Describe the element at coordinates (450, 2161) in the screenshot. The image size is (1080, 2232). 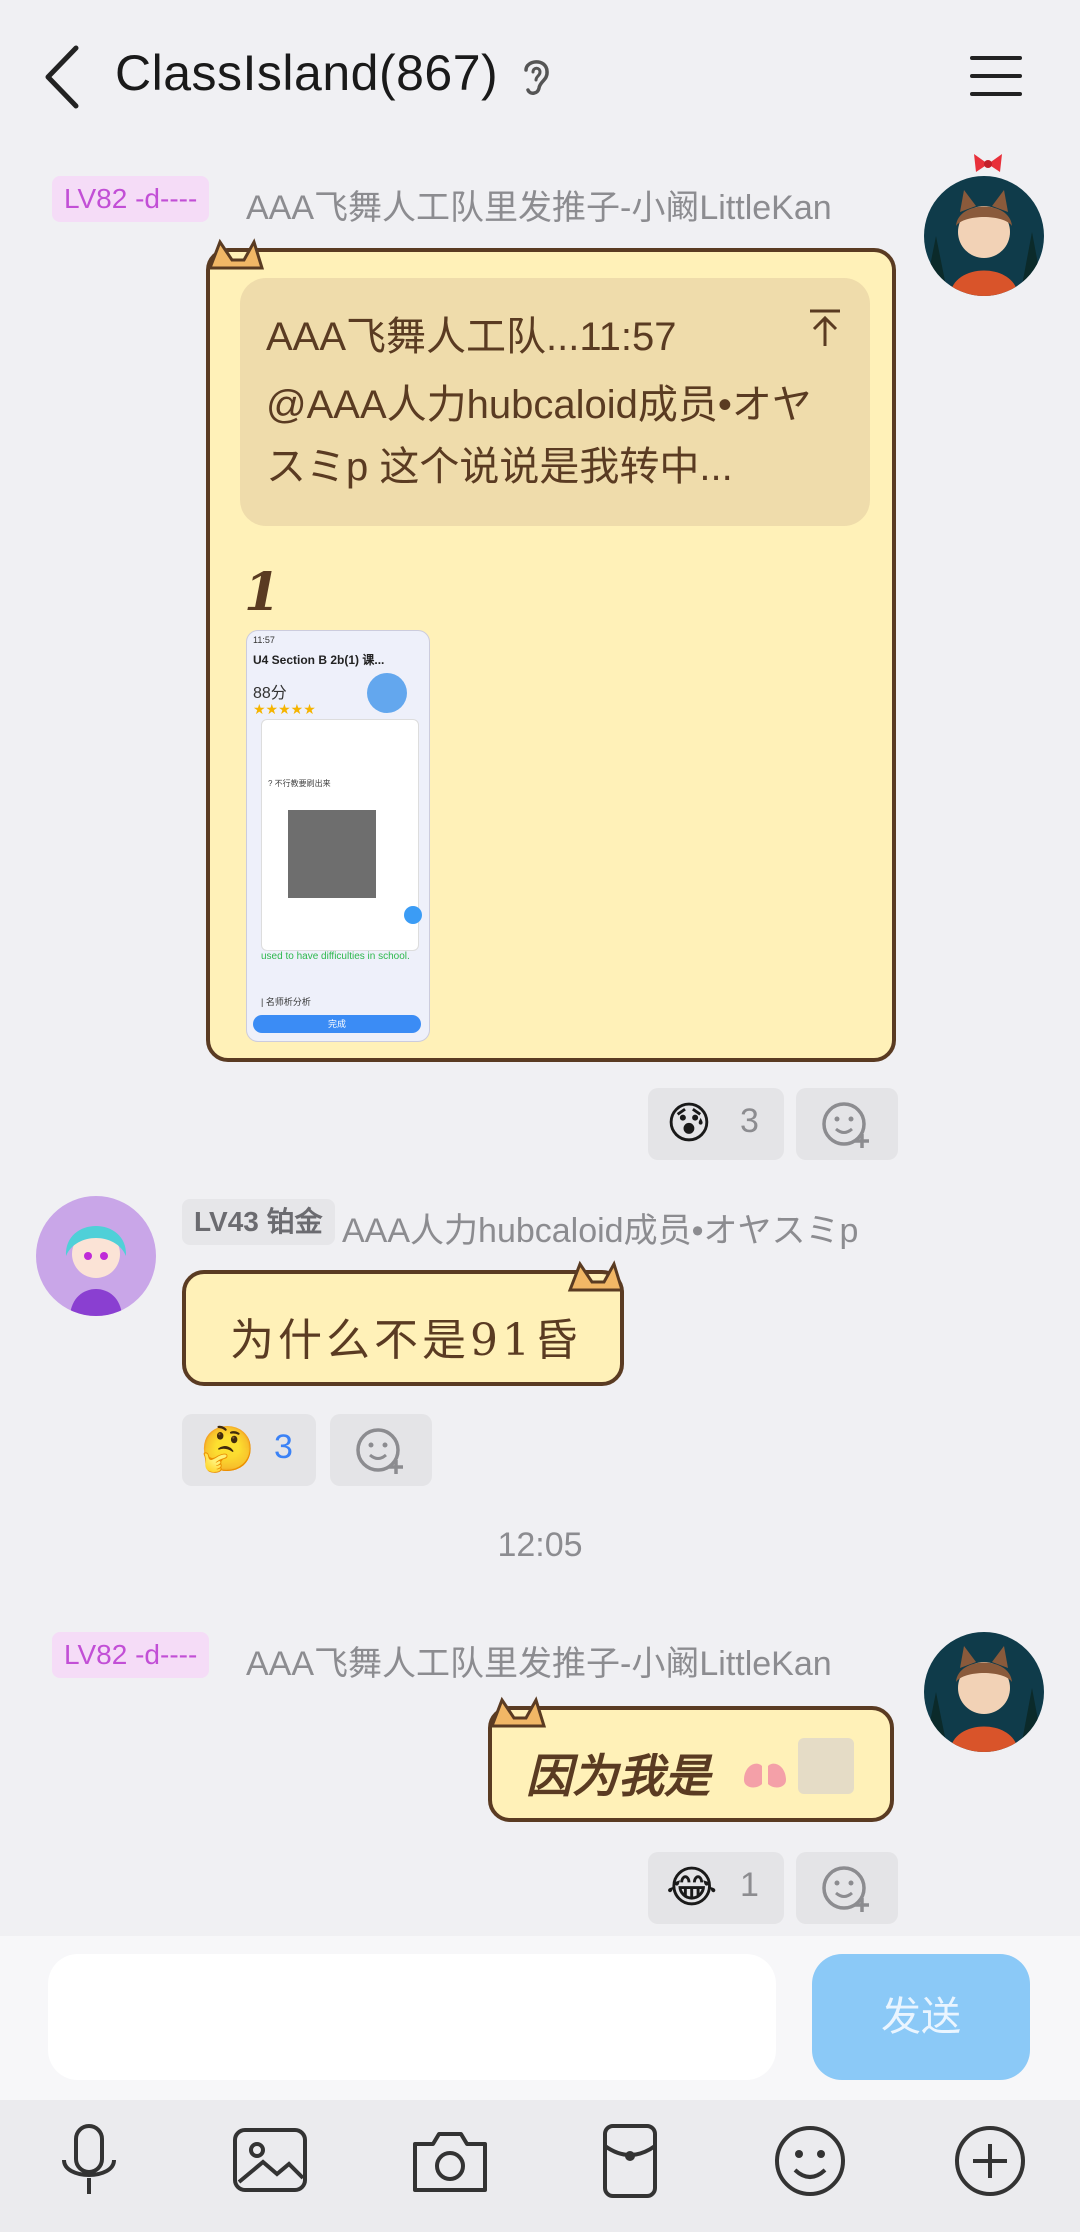
I see `camera-icon` at that location.